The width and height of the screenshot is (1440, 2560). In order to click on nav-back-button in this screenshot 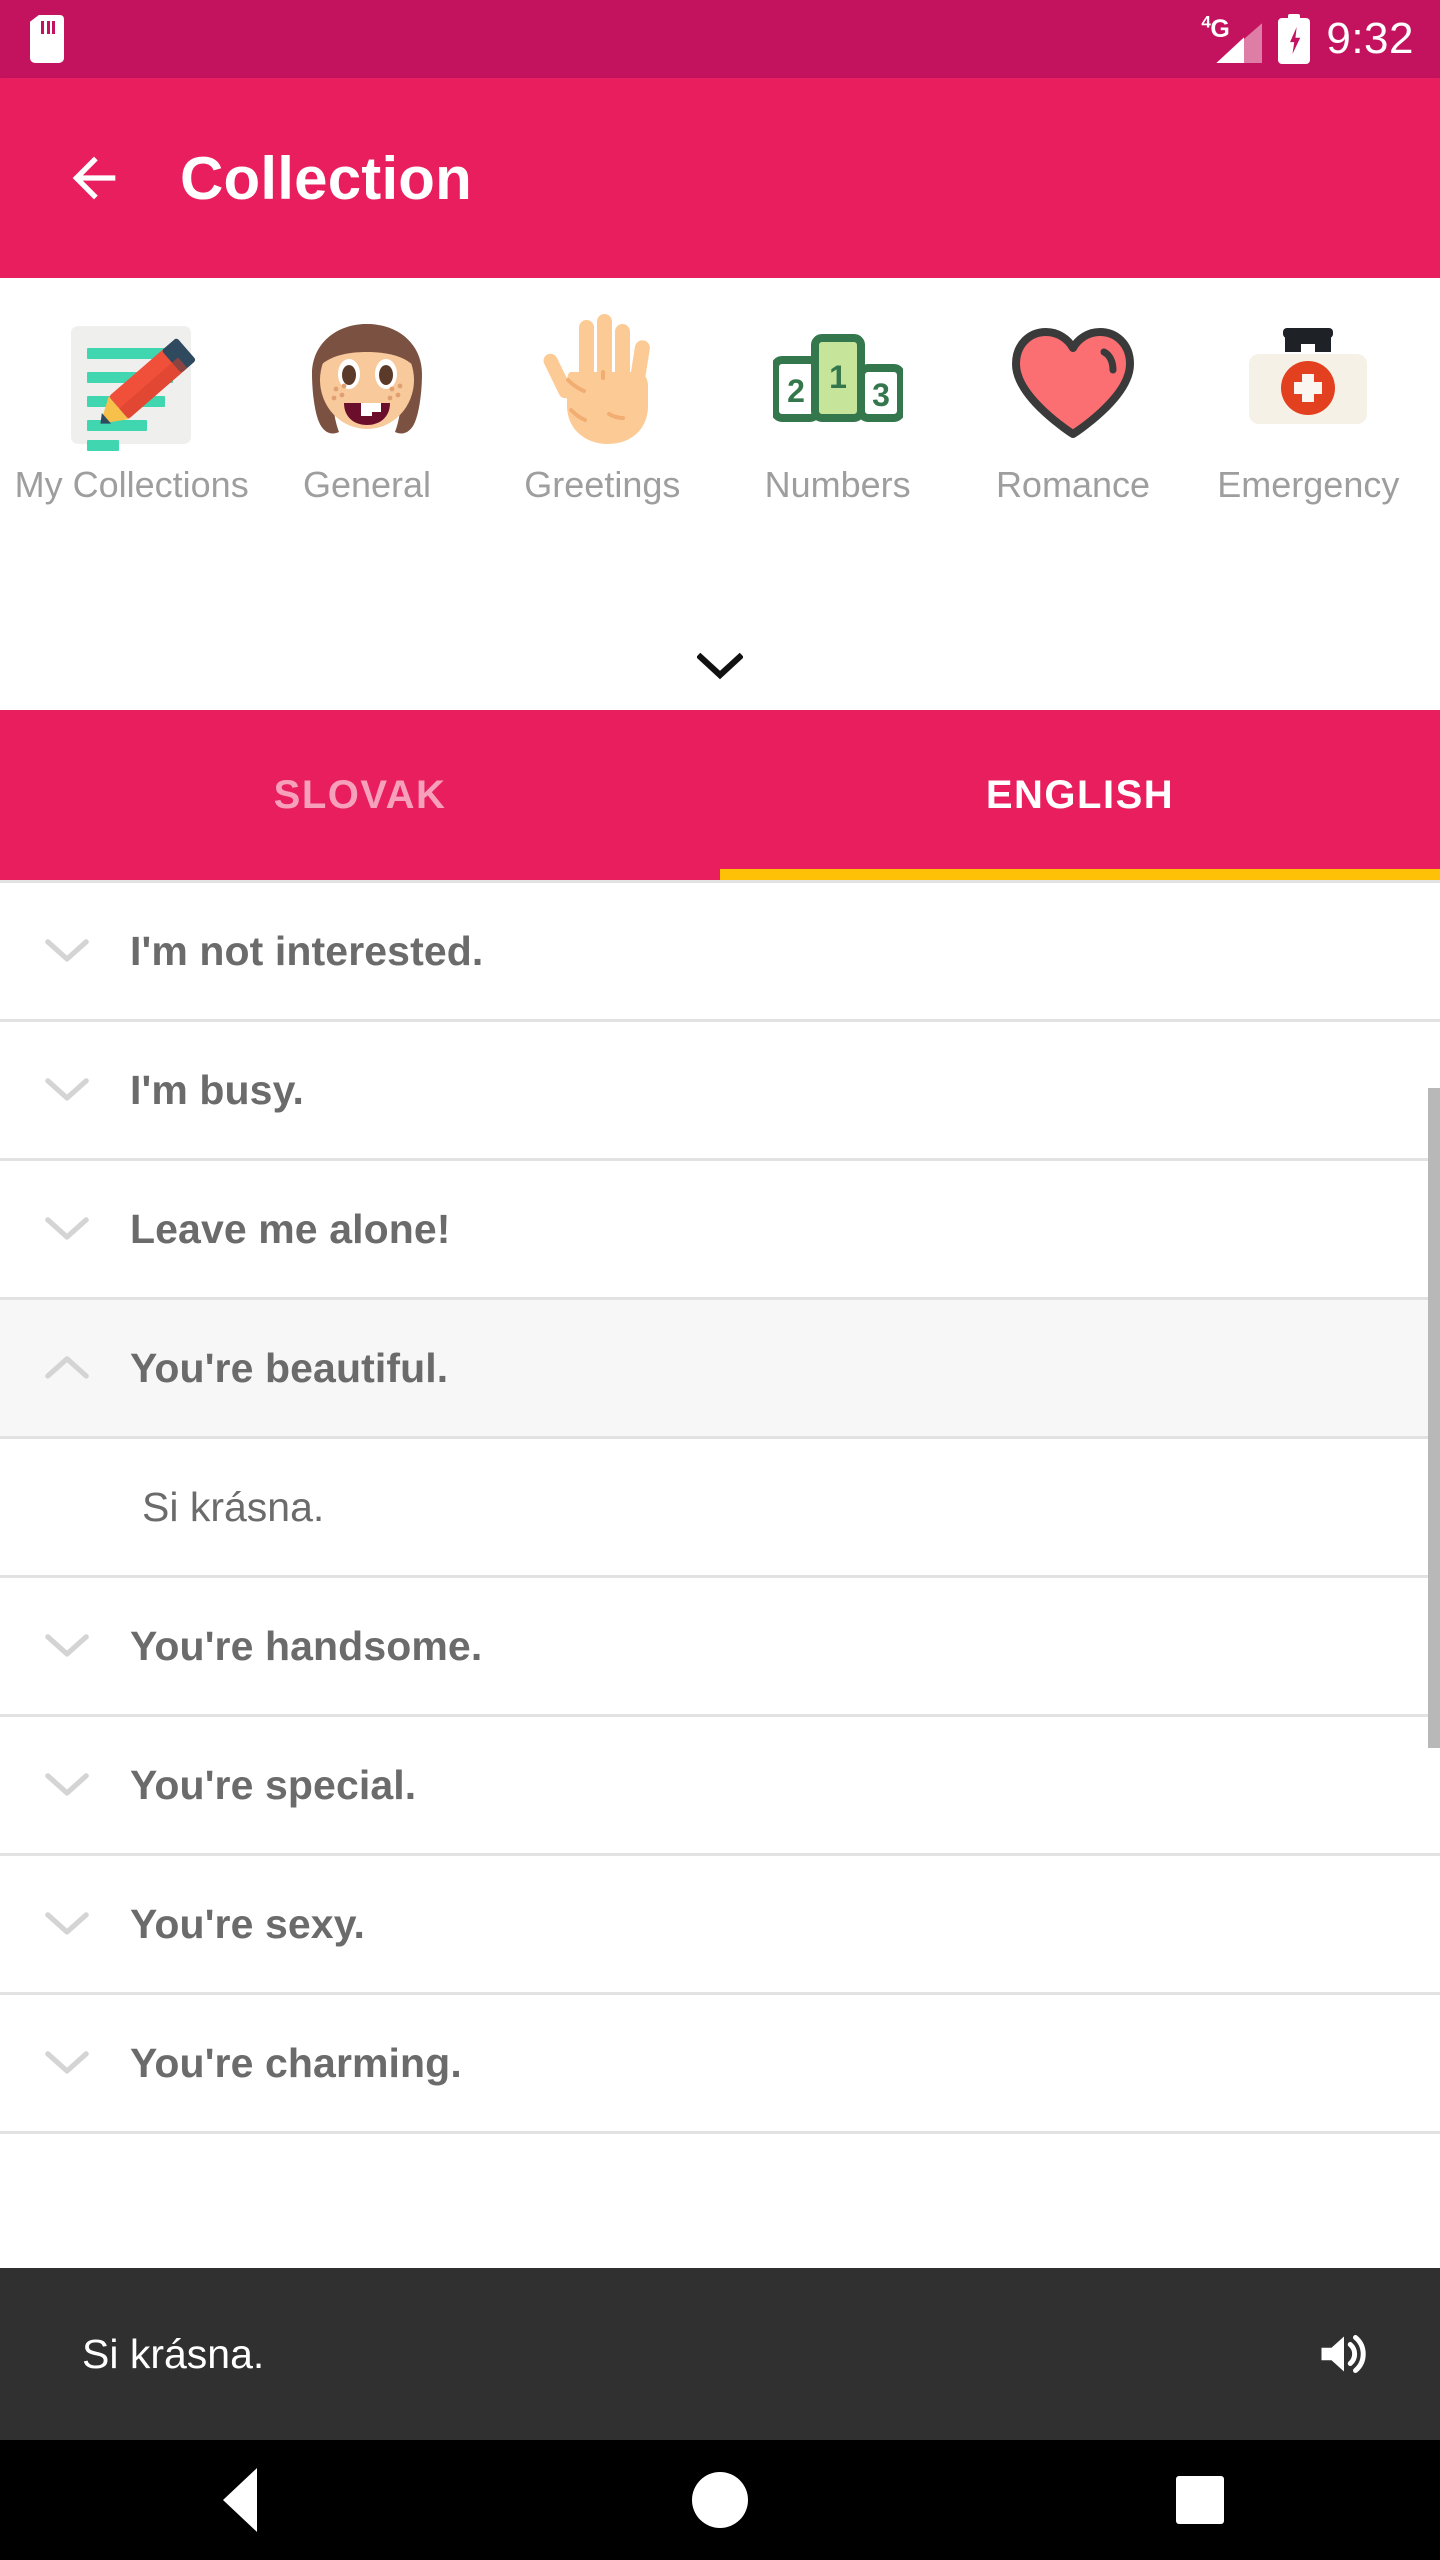, I will do `click(240, 2500)`.